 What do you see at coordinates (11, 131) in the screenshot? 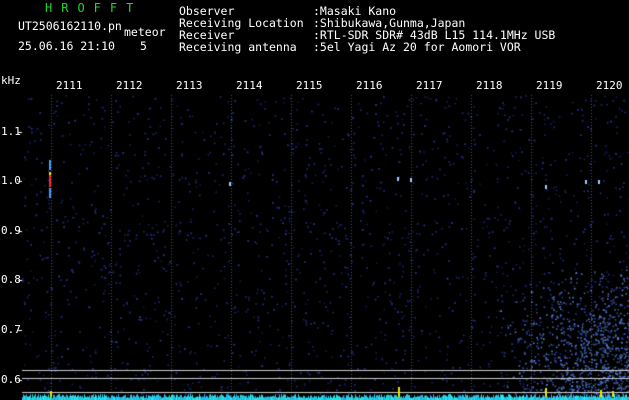
I see `y-tick-label: 1.1` at bounding box center [11, 131].